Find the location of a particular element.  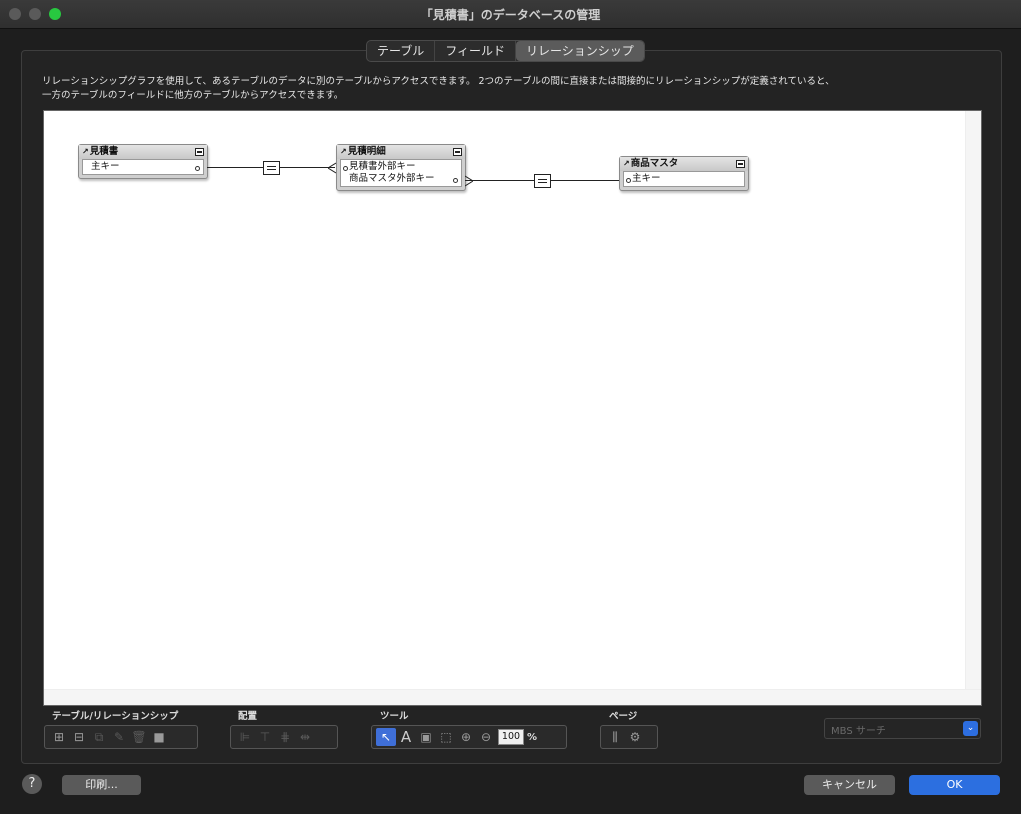

table-occurrence-estimate: ↗見積書 主キー is located at coordinates (143, 161).